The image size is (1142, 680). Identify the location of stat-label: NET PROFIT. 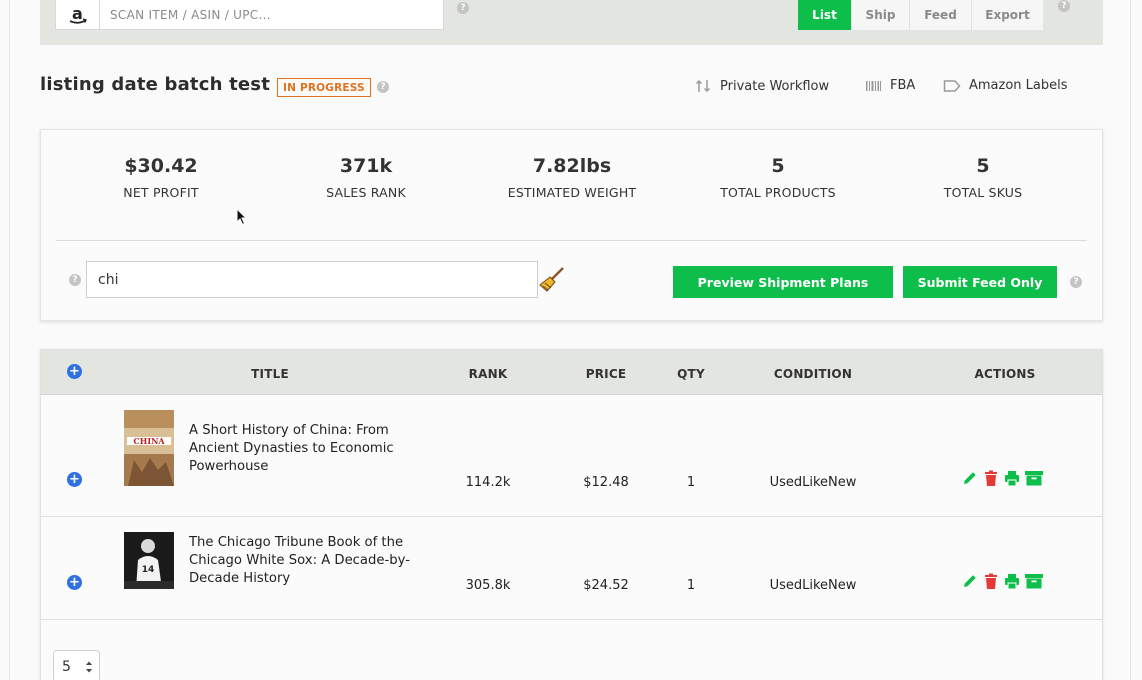
(161, 192).